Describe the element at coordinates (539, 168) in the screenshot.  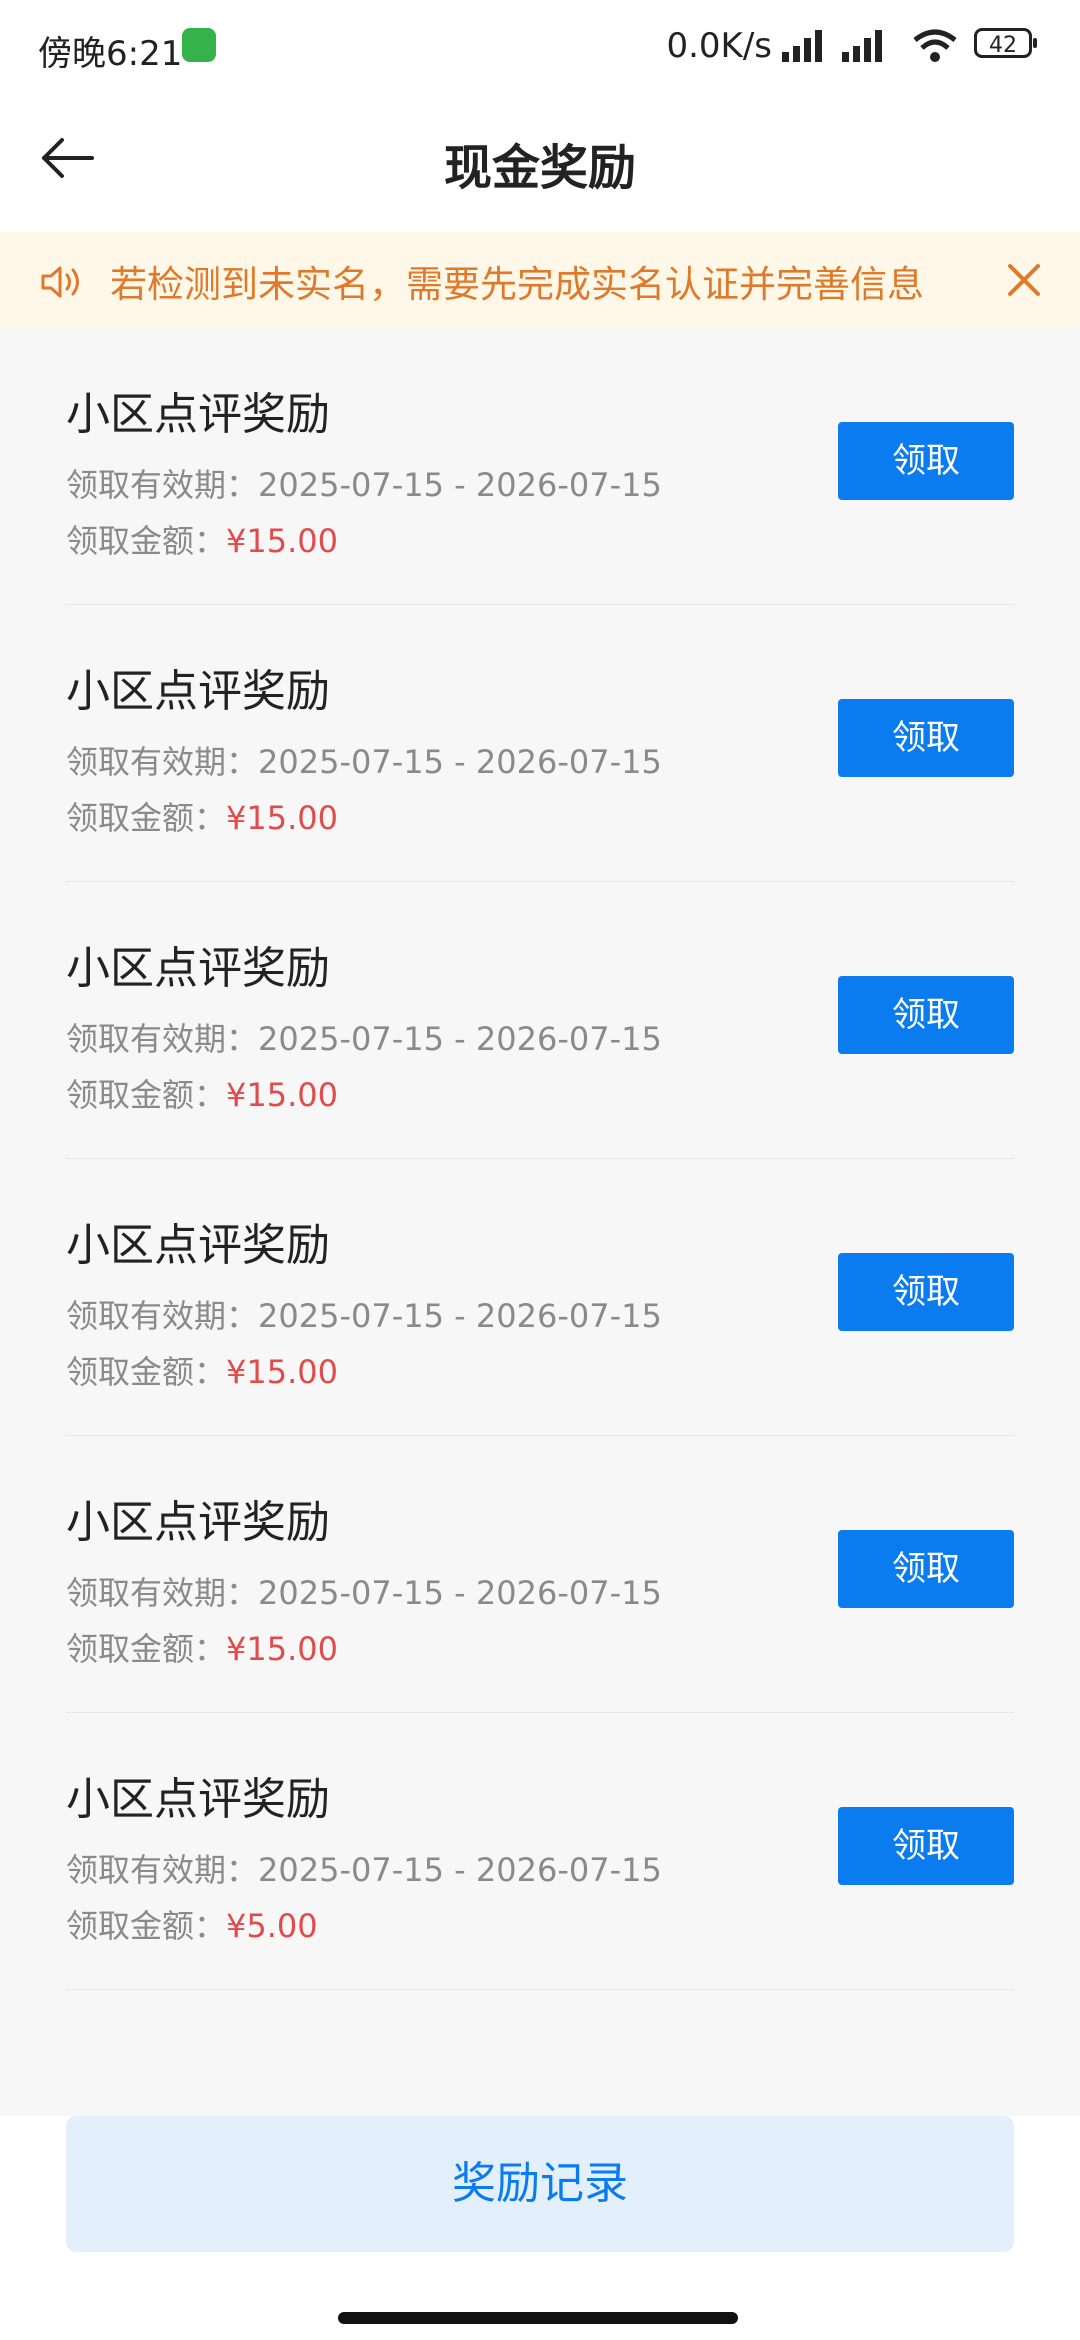
I see `page-title: 现金奖励` at that location.